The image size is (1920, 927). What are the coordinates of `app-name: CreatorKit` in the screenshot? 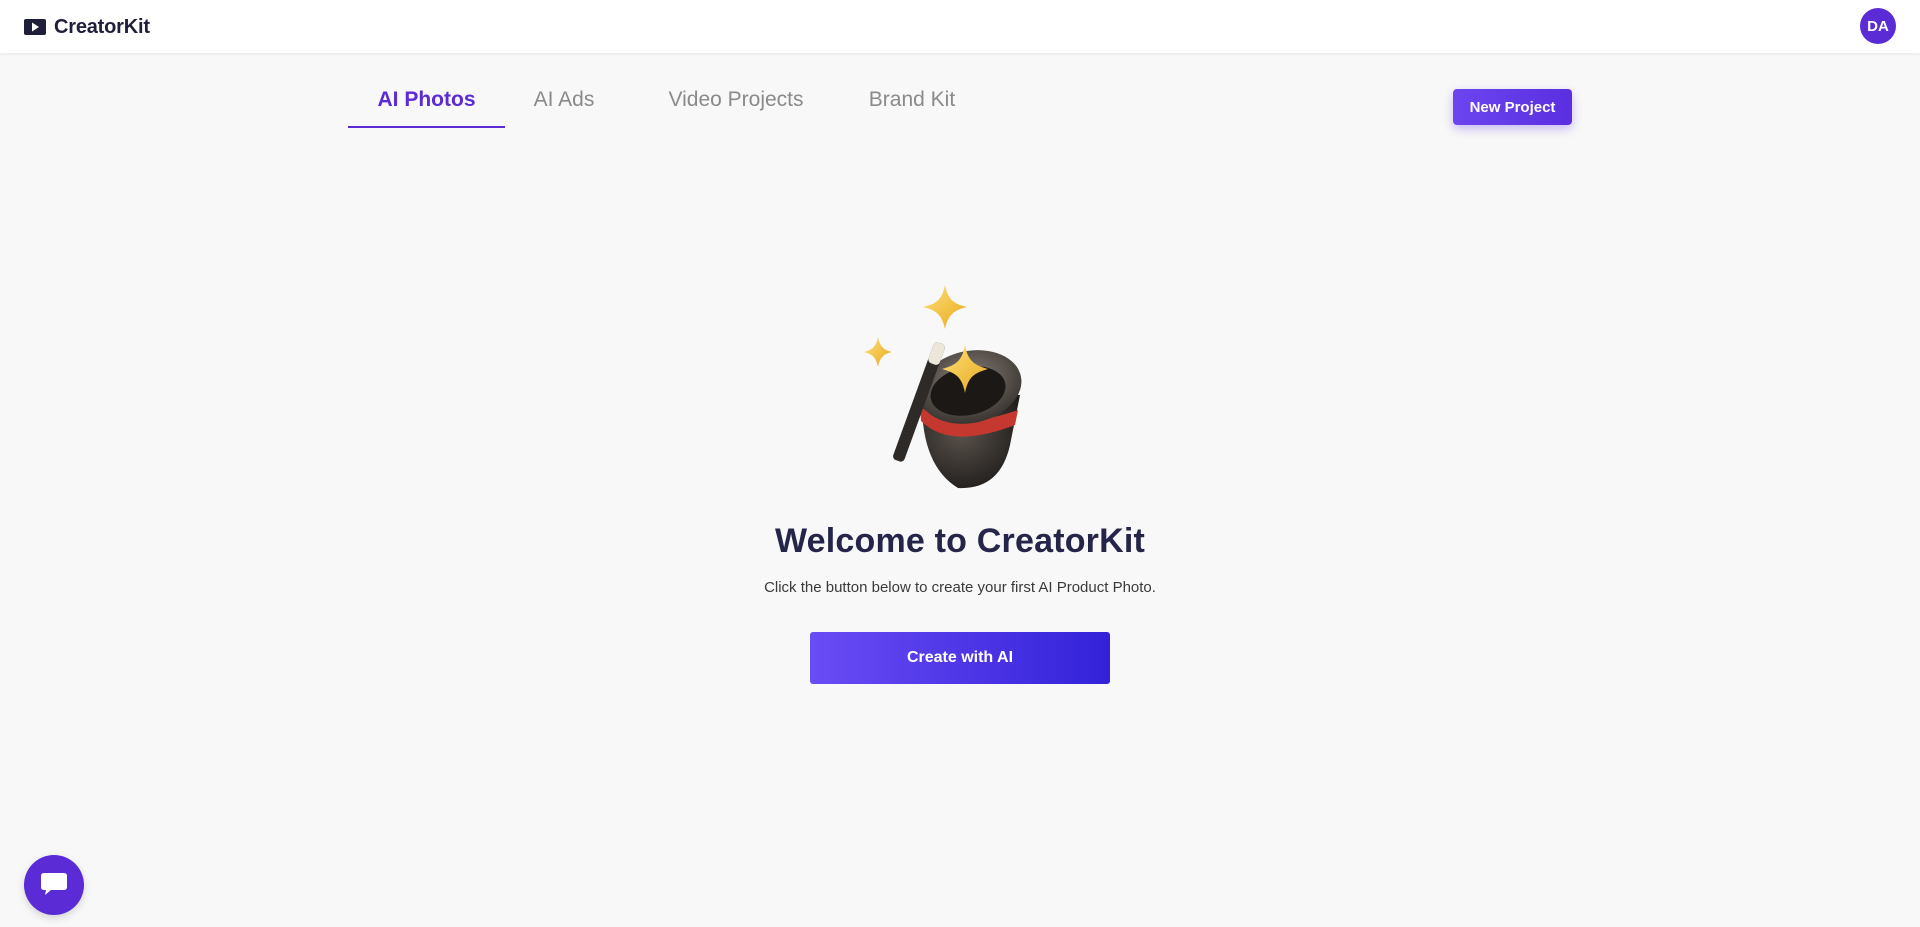 It's located at (102, 26).